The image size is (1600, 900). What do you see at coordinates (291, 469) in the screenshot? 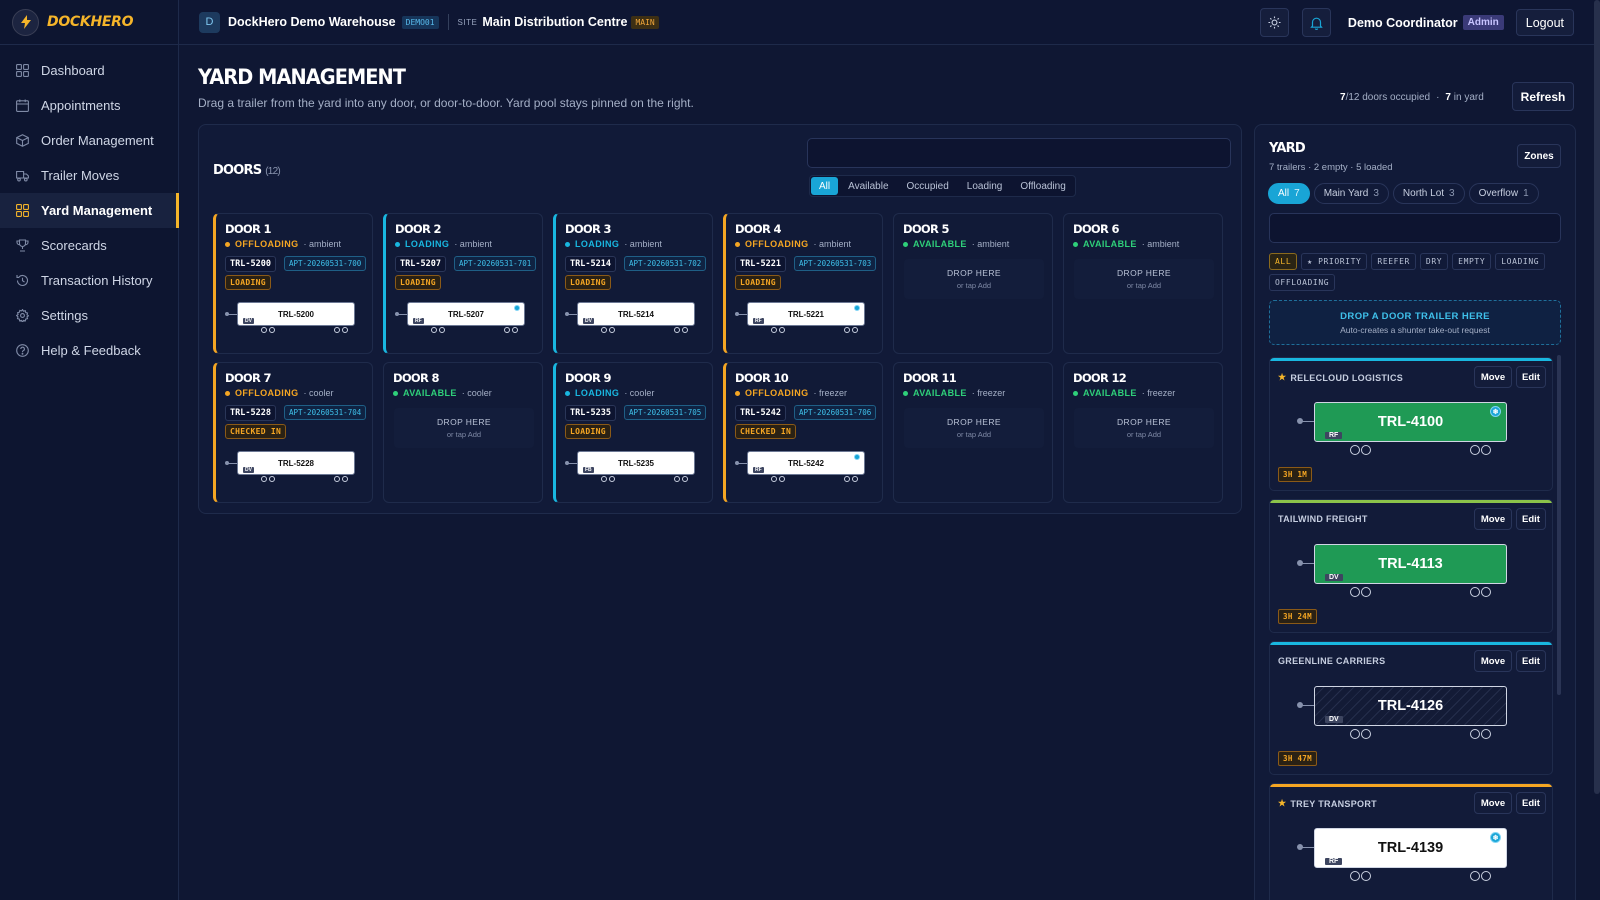
I see `door-trailer-graphic: TRL-5228 DV` at bounding box center [291, 469].